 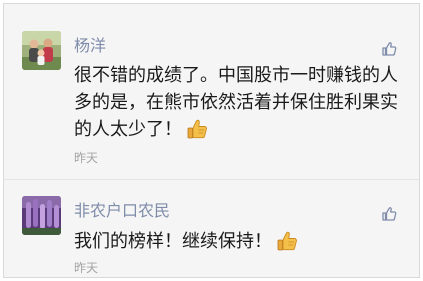 I want to click on comment-text: 我们的榜样！继续保持！, so click(x=239, y=241).